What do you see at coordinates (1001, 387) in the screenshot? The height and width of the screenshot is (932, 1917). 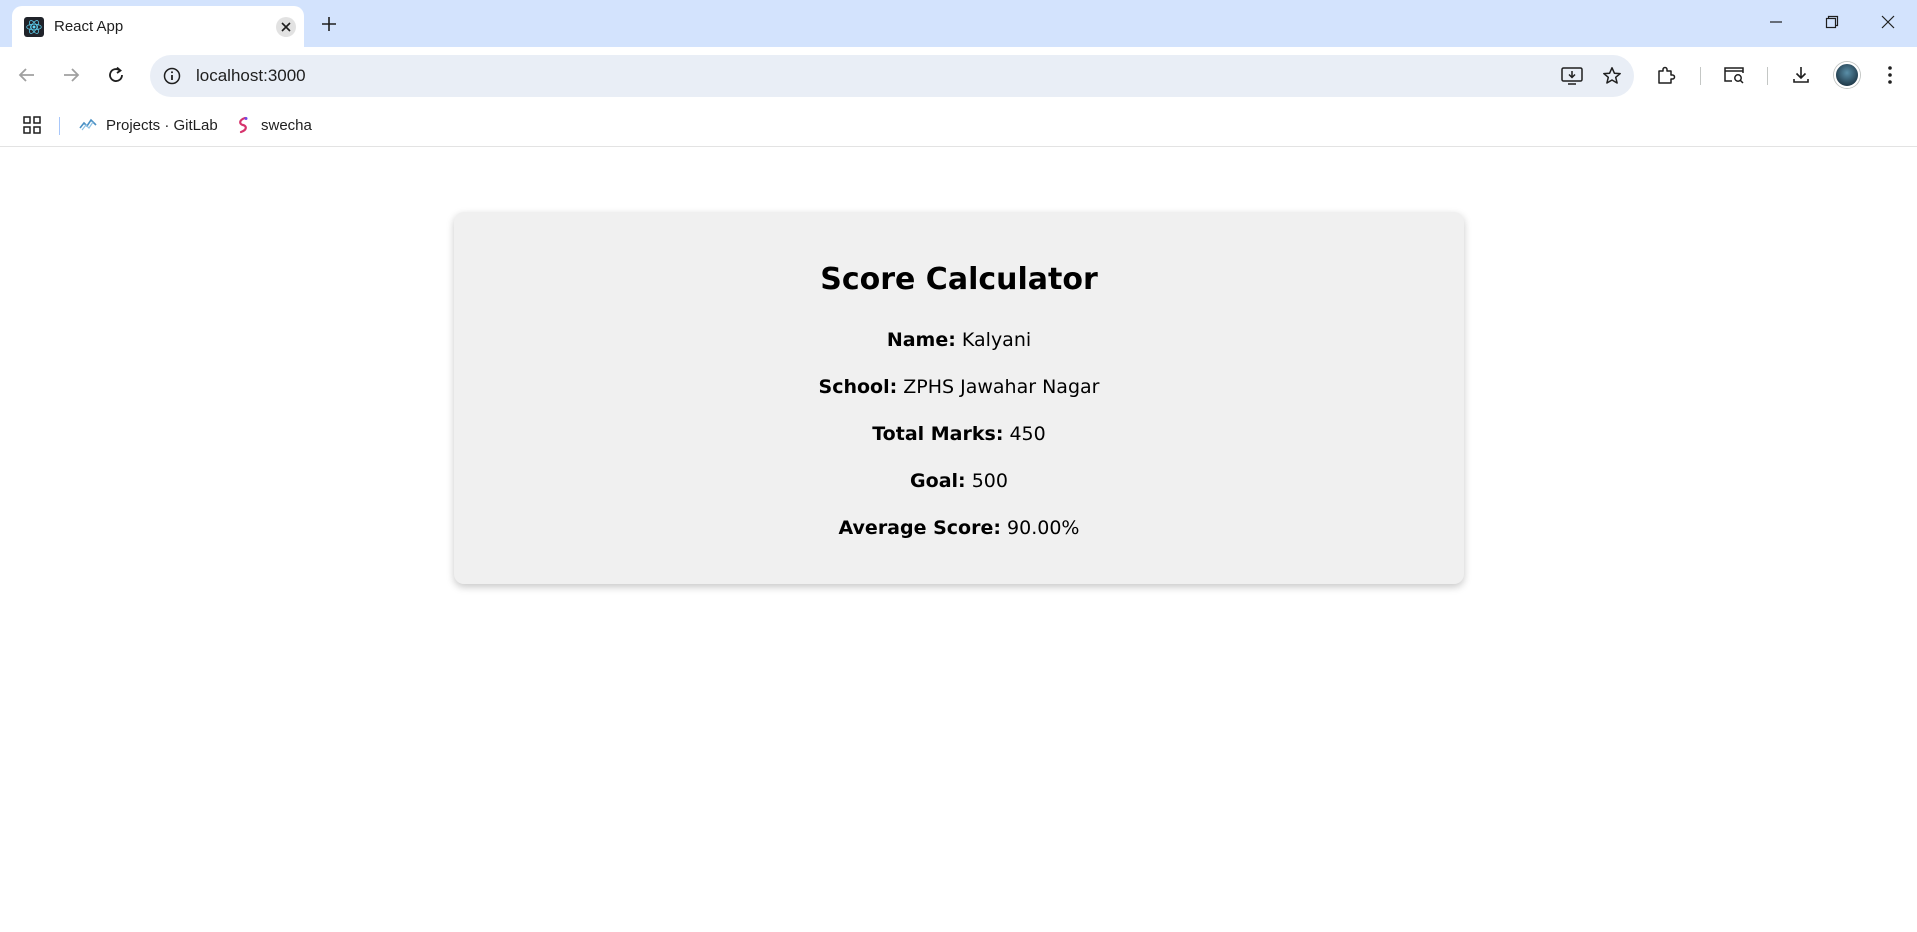 I see `field-value: ZPHS Jawahar Nagar` at bounding box center [1001, 387].